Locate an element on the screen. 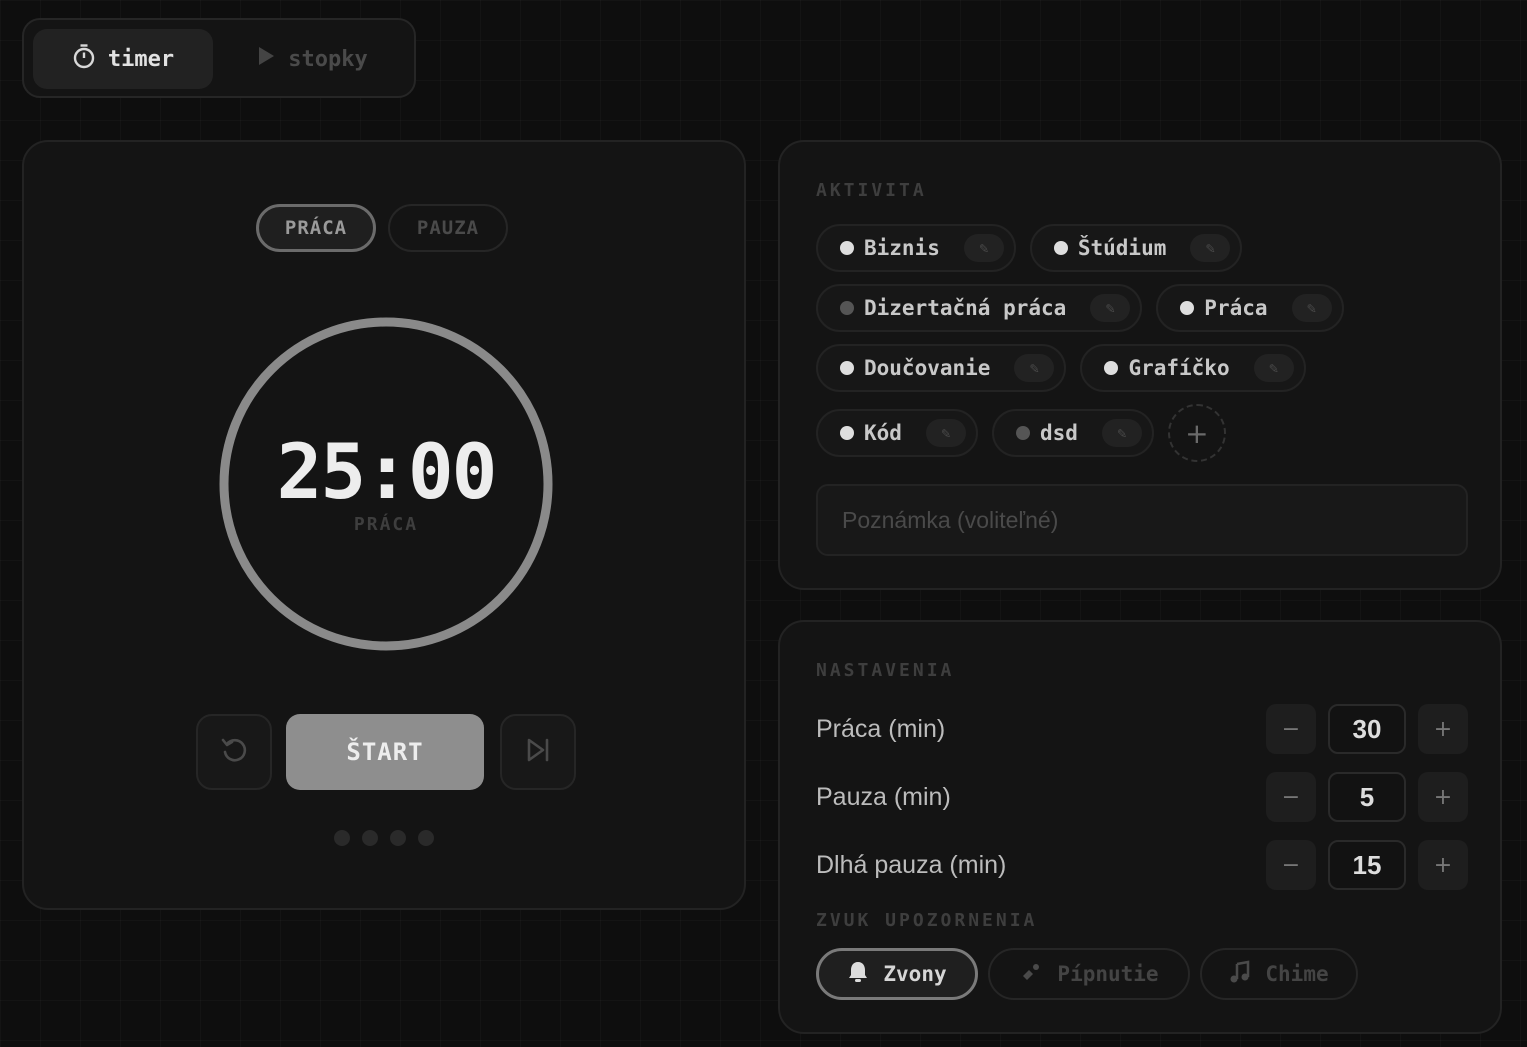 This screenshot has width=1527, height=1047. tab-pauza: PAUZA is located at coordinates (448, 228).